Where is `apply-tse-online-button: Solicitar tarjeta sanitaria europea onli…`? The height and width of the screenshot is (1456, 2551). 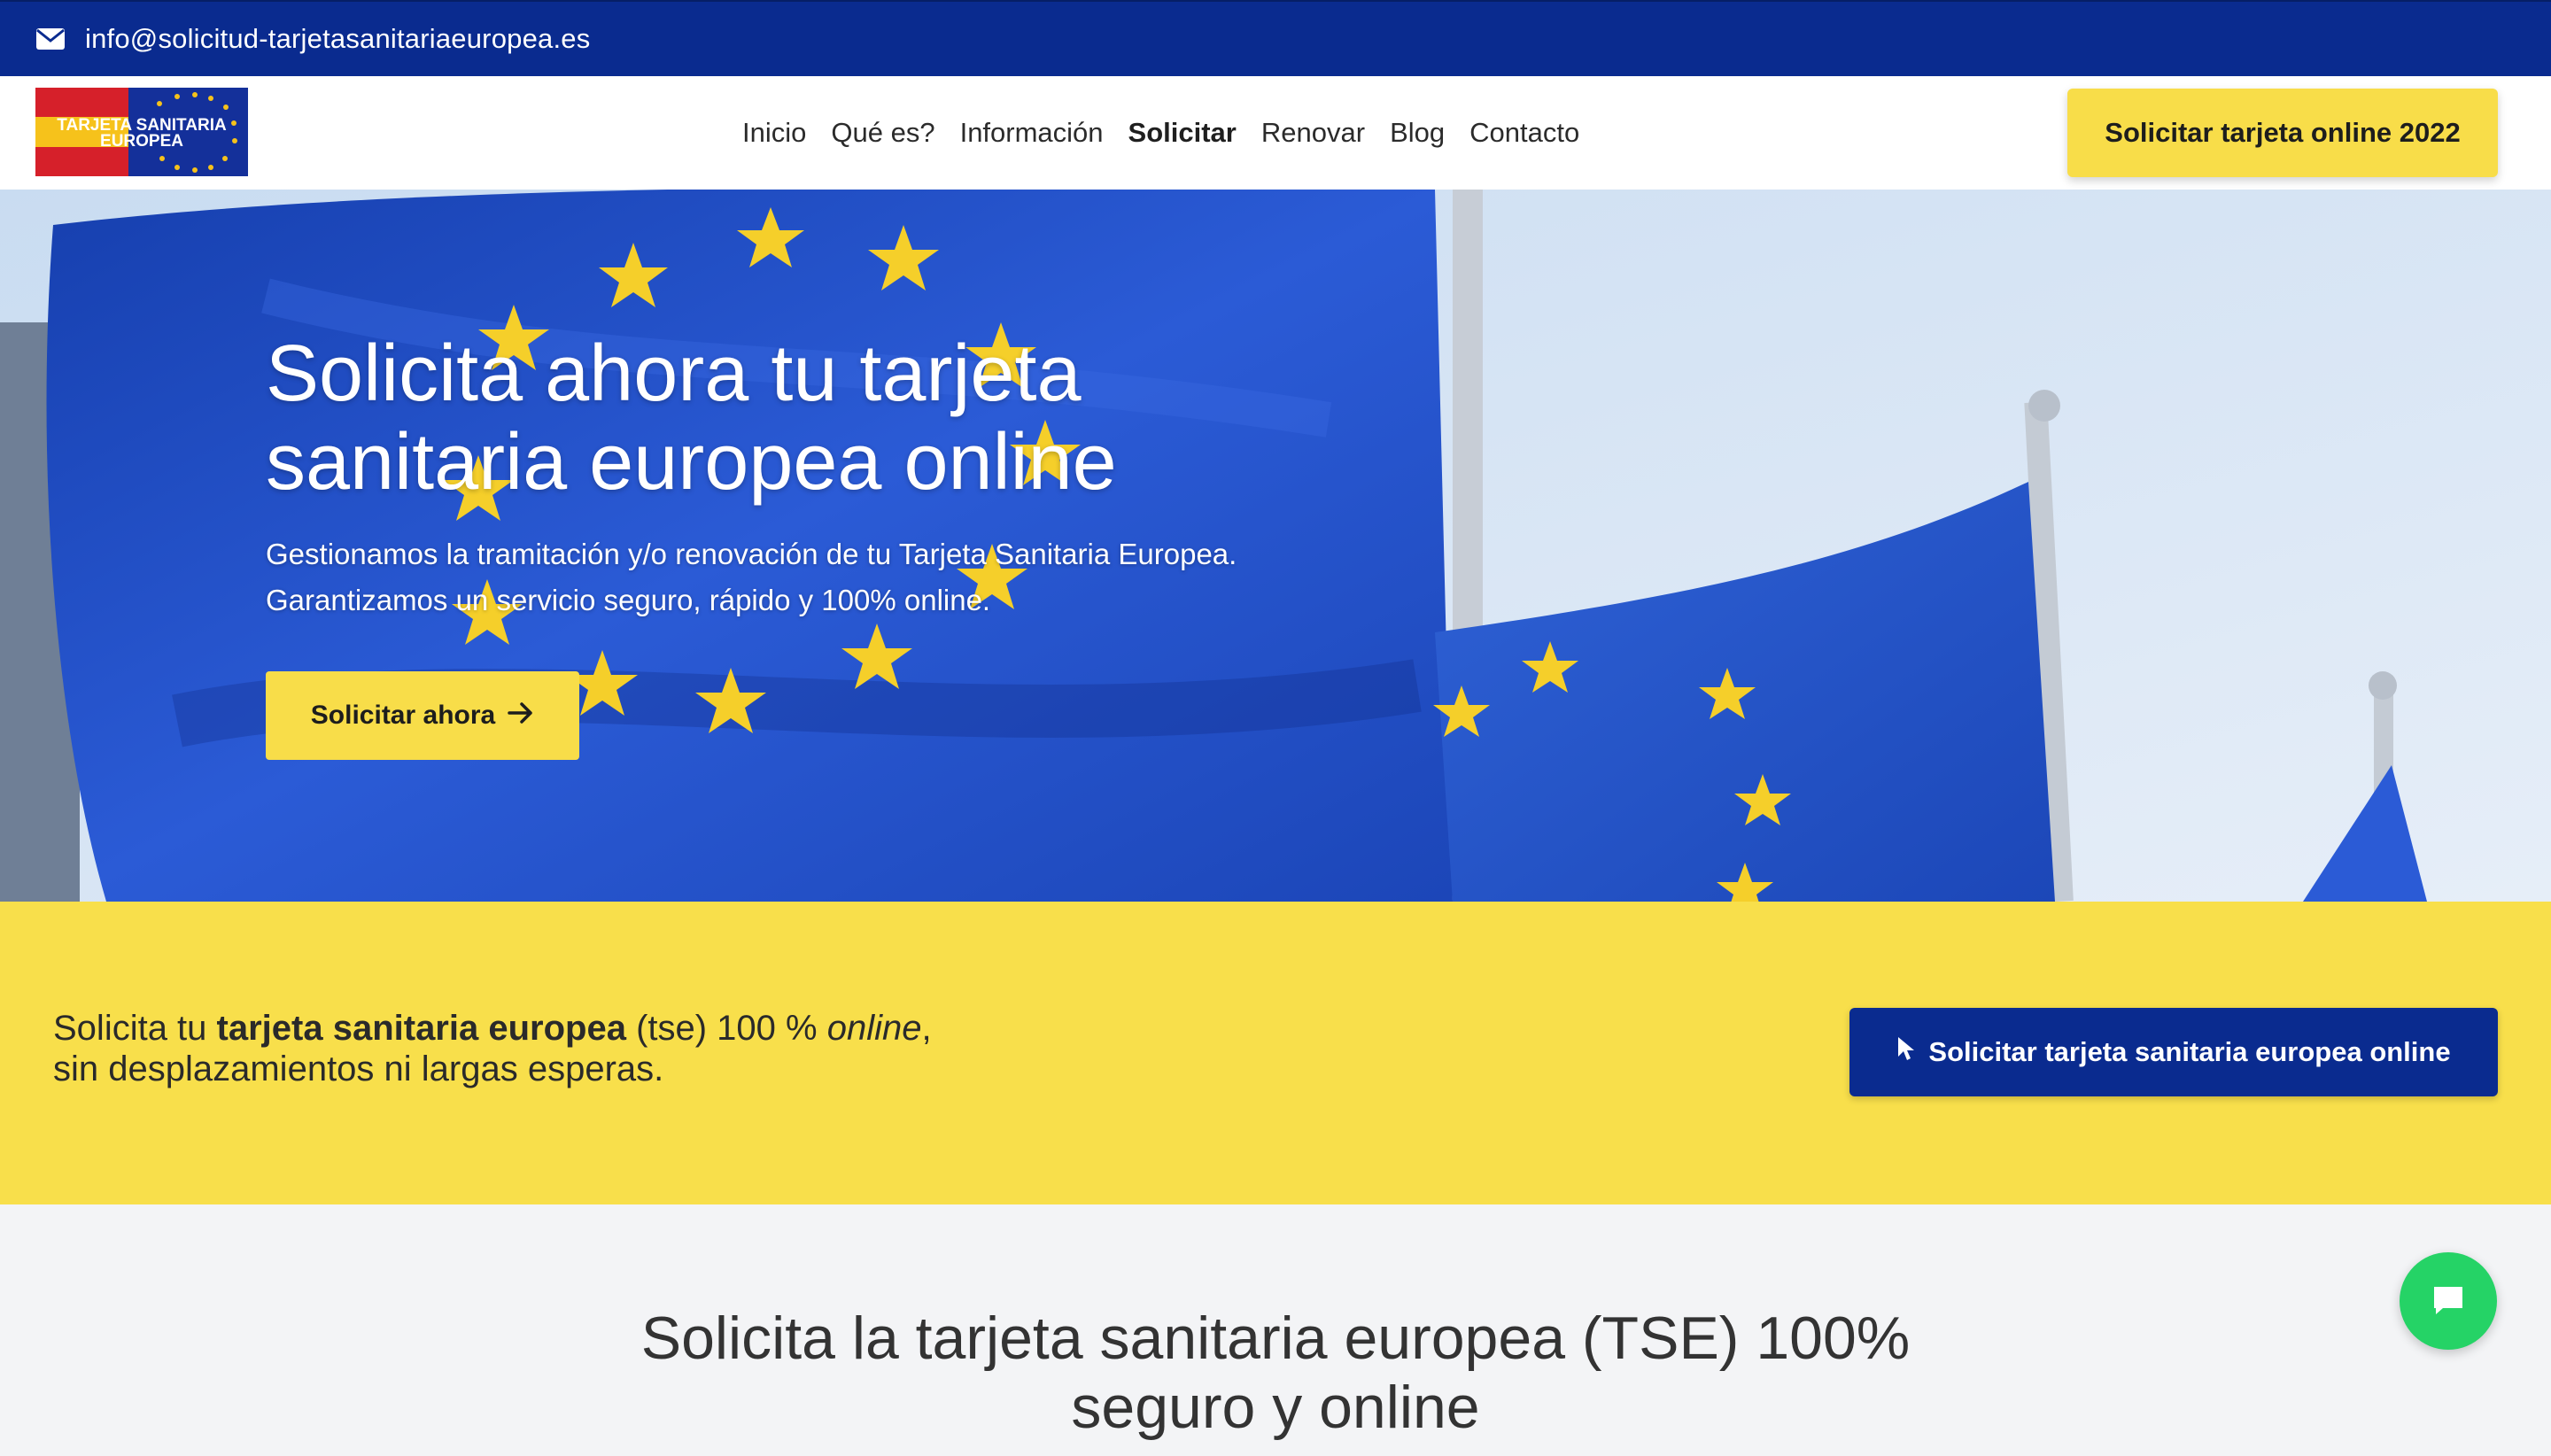
apply-tse-online-button: Solicitar tarjeta sanitaria europea onli… is located at coordinates (2173, 1052).